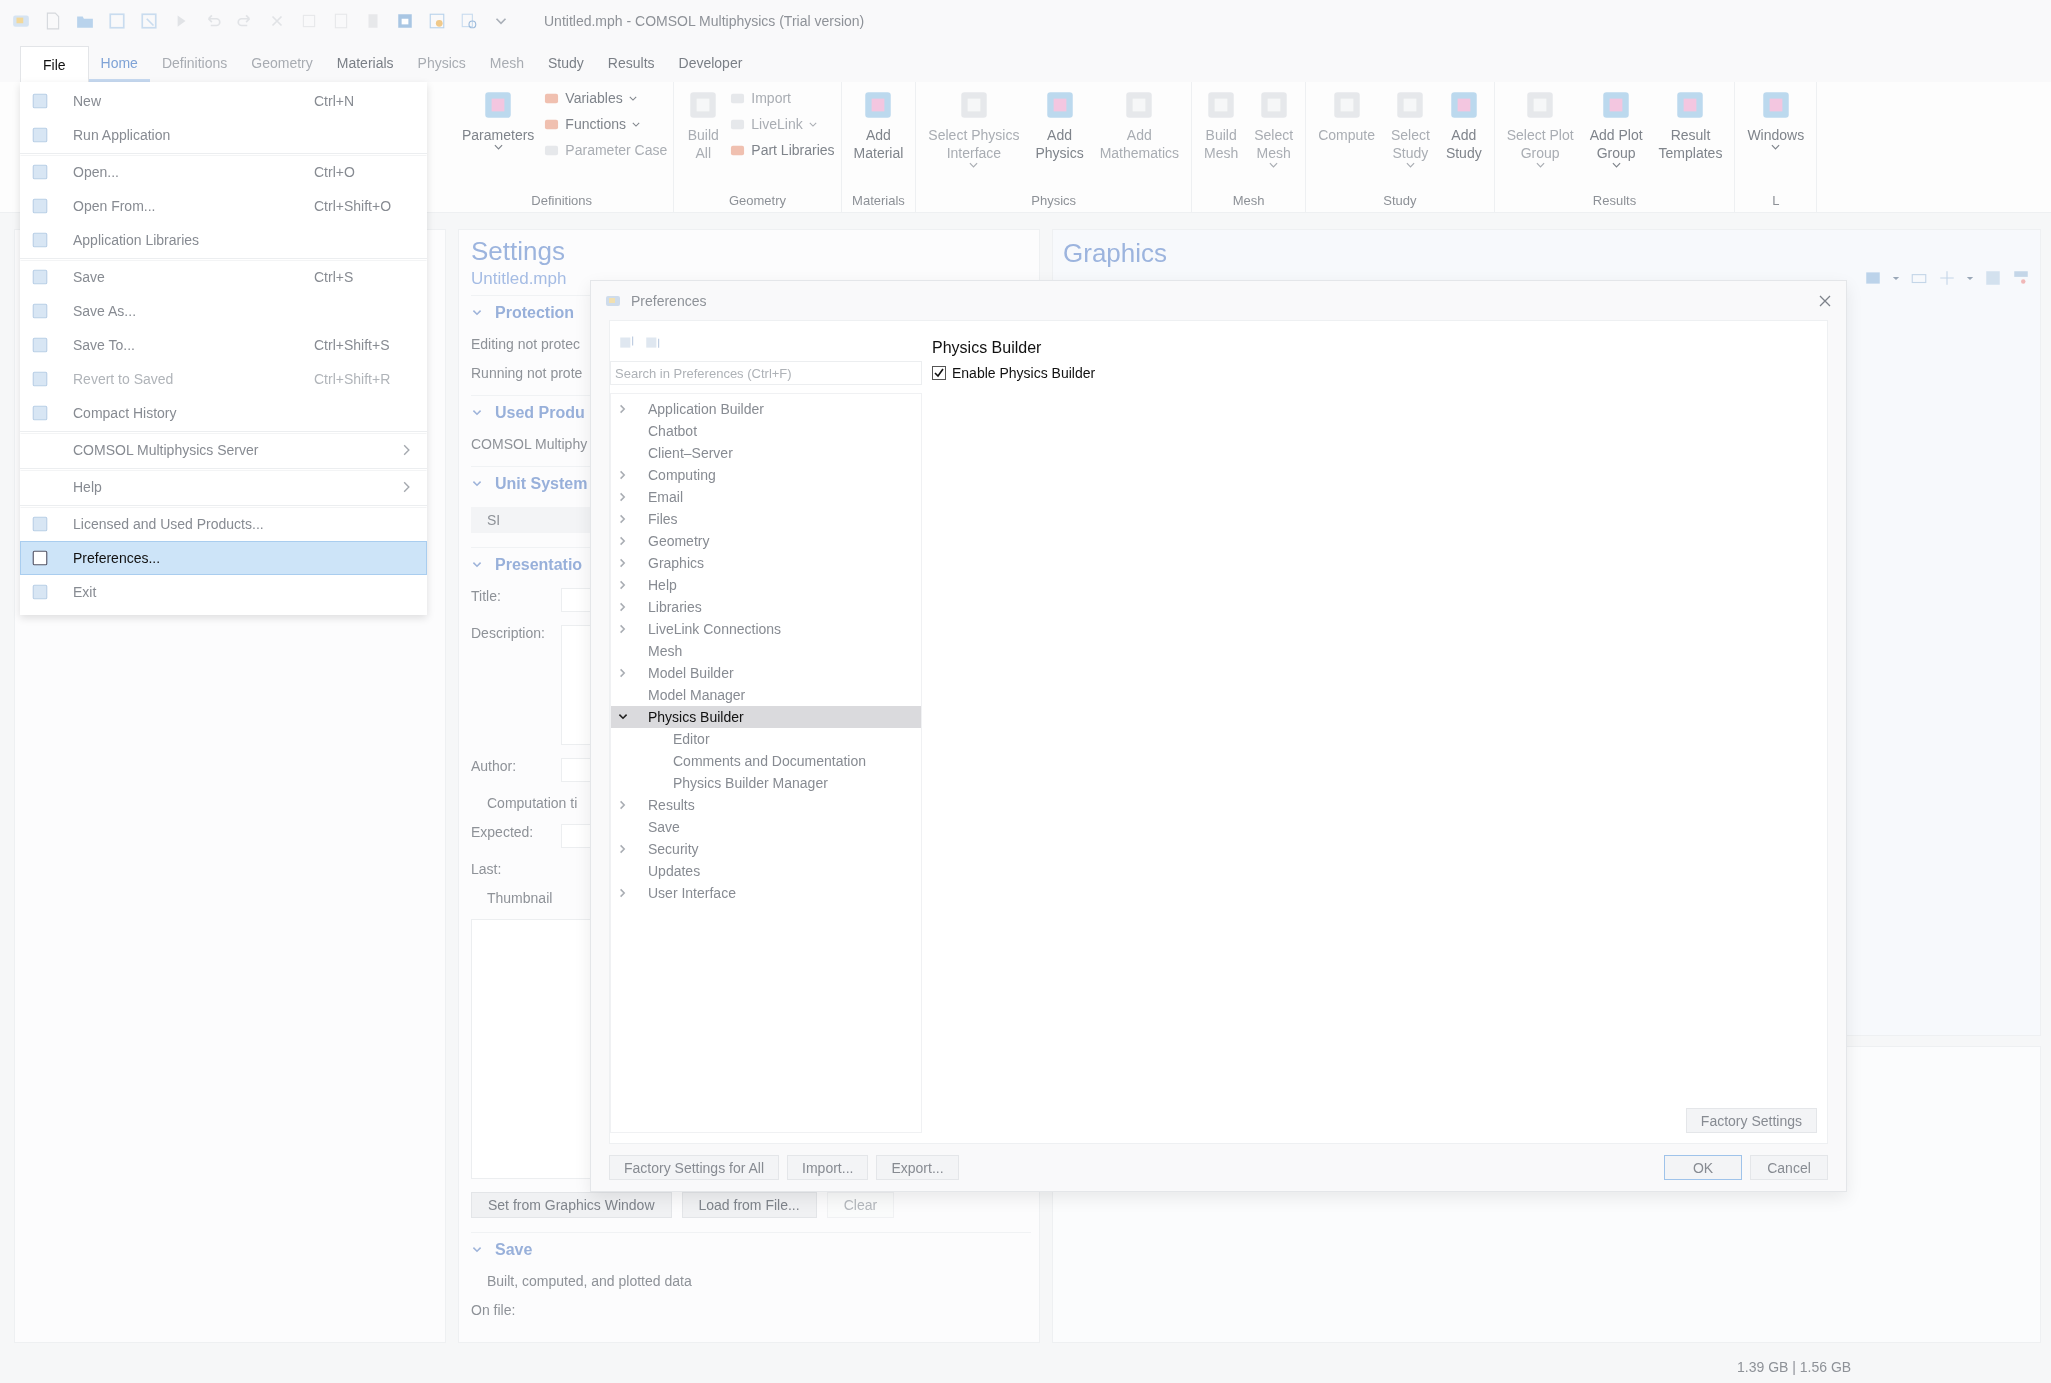 This screenshot has height=1383, width=2051. I want to click on dialog-button: Cancel, so click(1789, 1167).